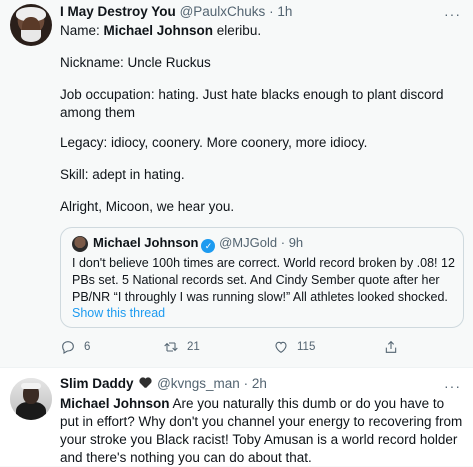 The height and width of the screenshot is (467, 473). I want to click on tweet-header: I May Destroy You @PaulxChuks · 1h, so click(176, 11).